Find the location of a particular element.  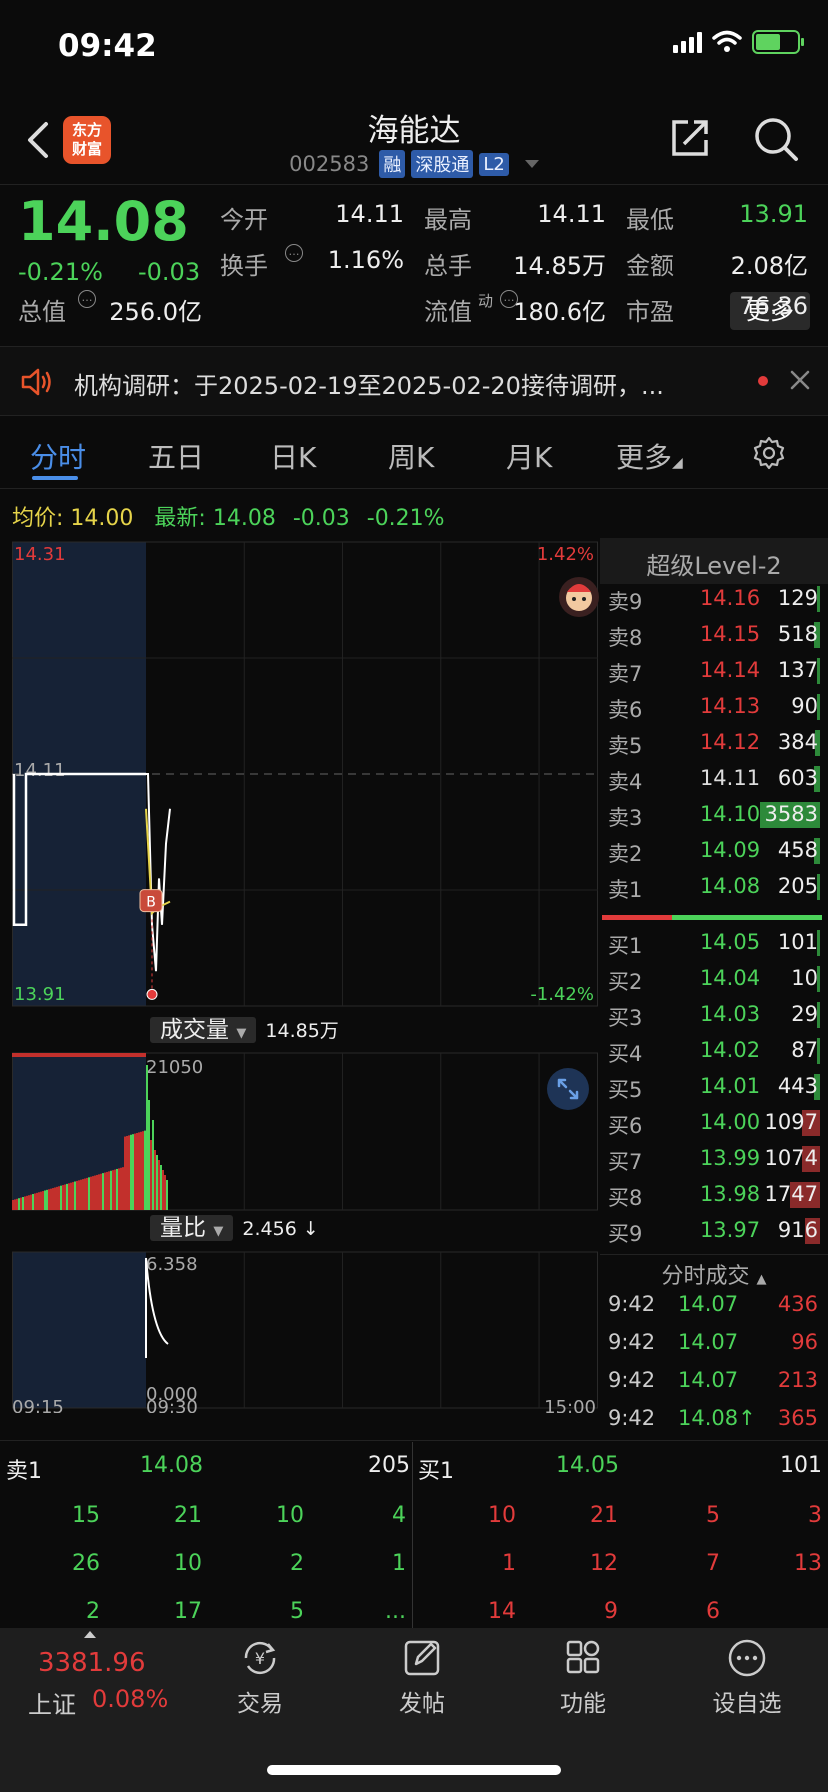

mascot-icon is located at coordinates (579, 597).